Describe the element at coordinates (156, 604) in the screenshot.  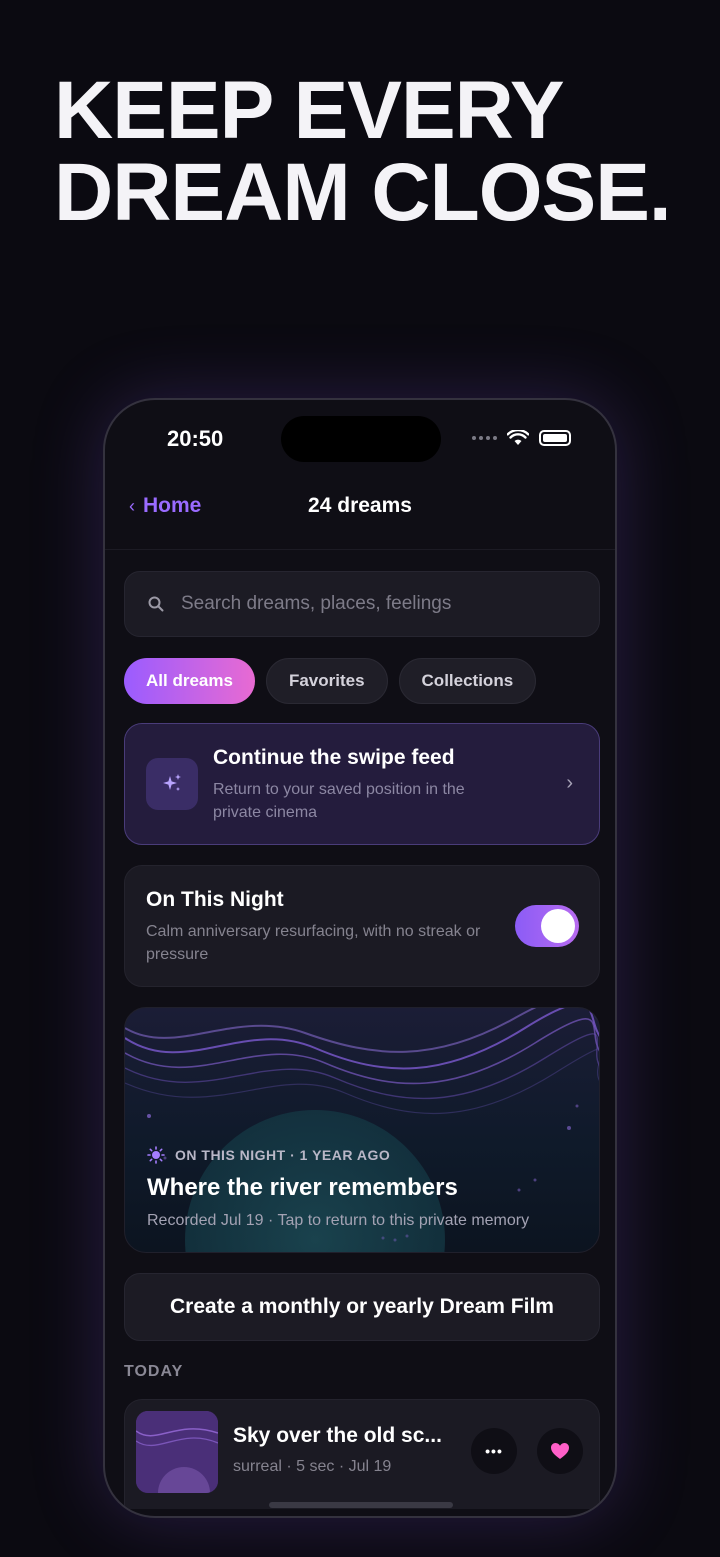
I see `search-icon` at that location.